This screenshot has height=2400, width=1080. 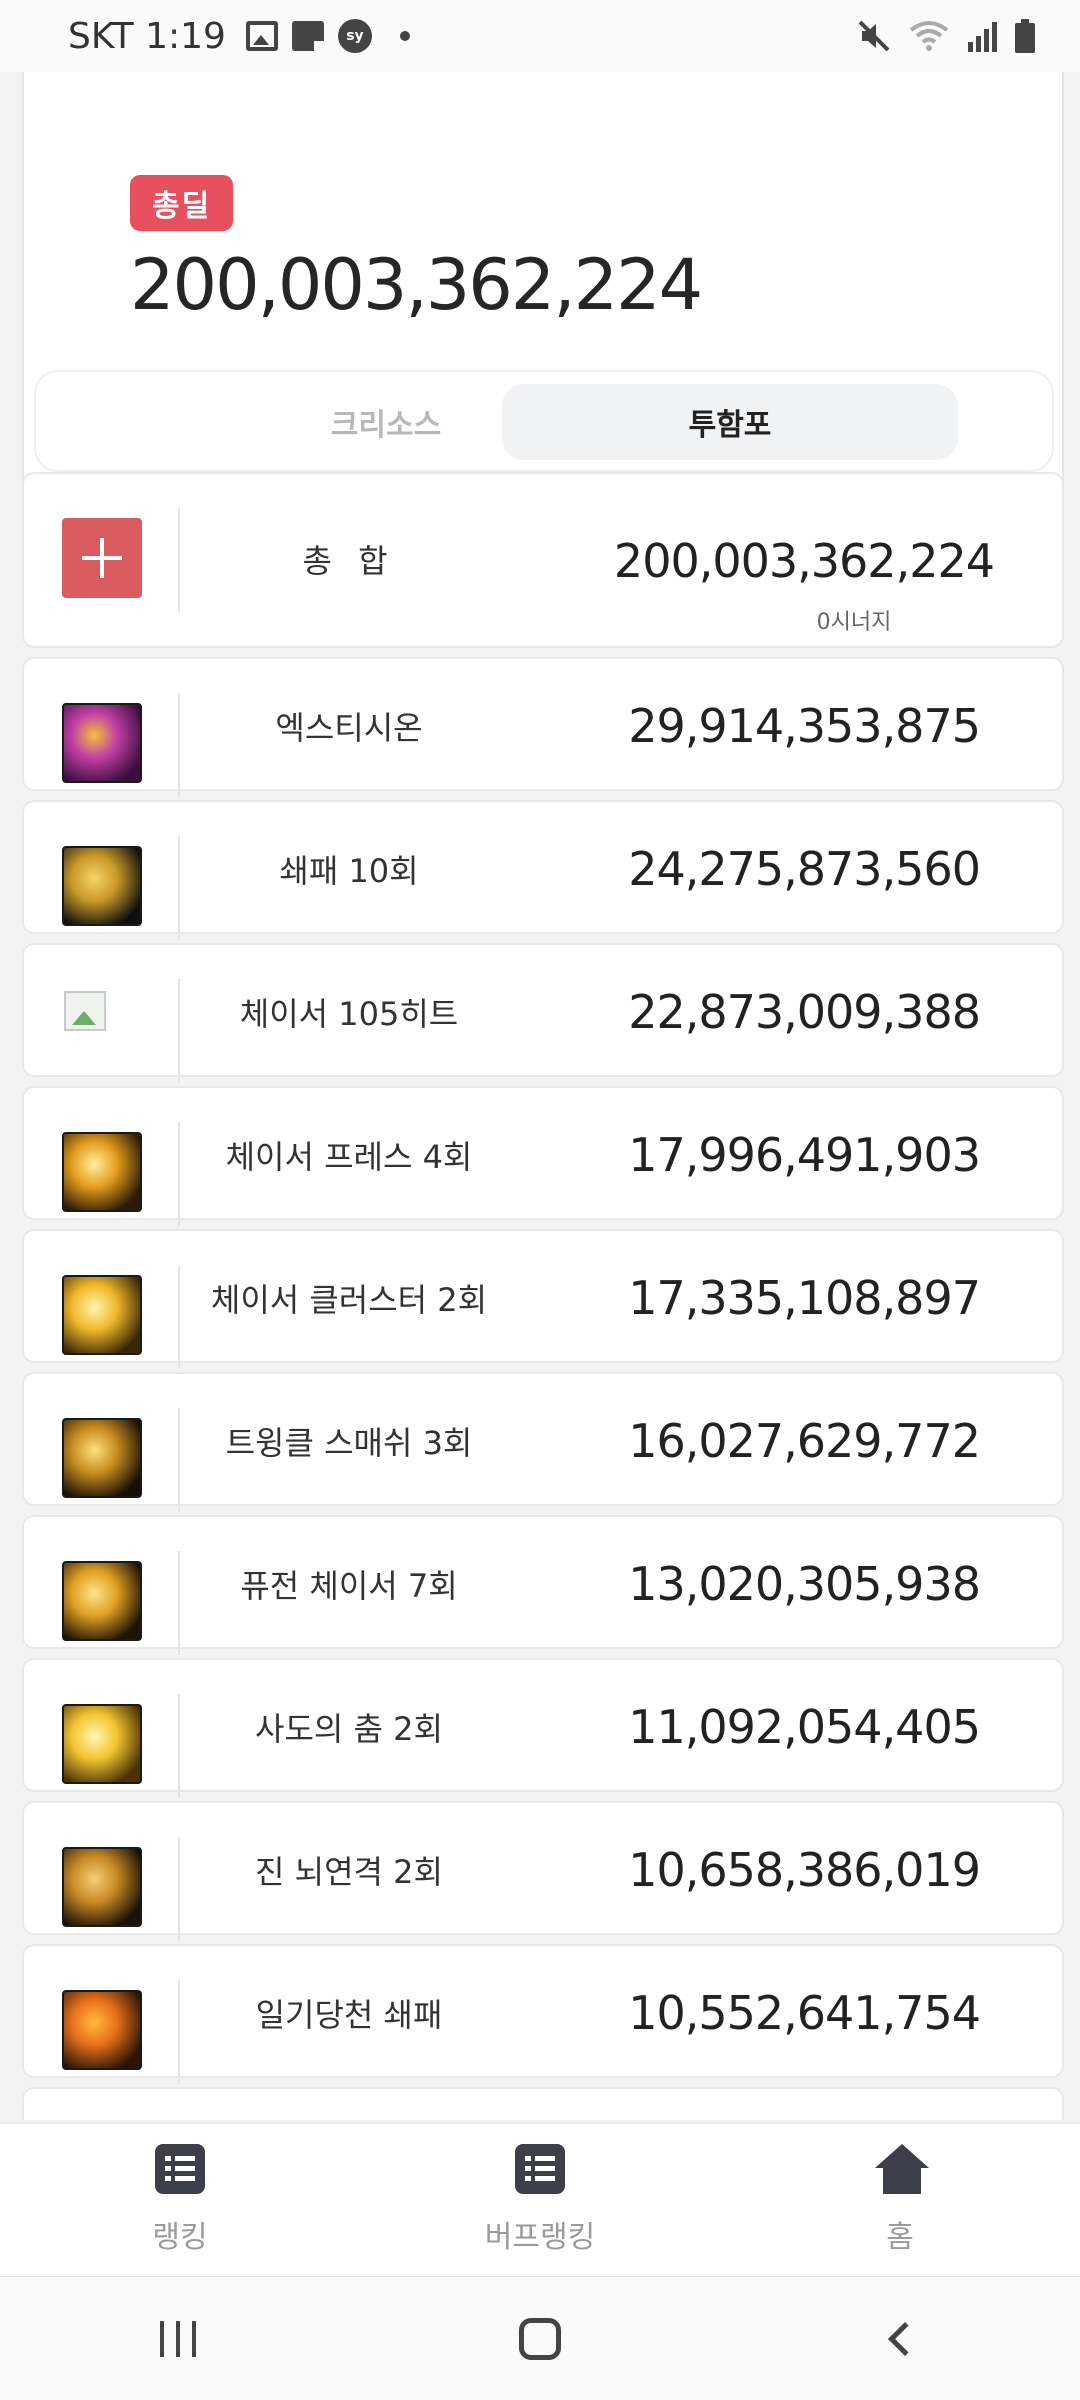 I want to click on skill-row: 체이서 105히트 22,873,009,388, so click(x=543, y=1013).